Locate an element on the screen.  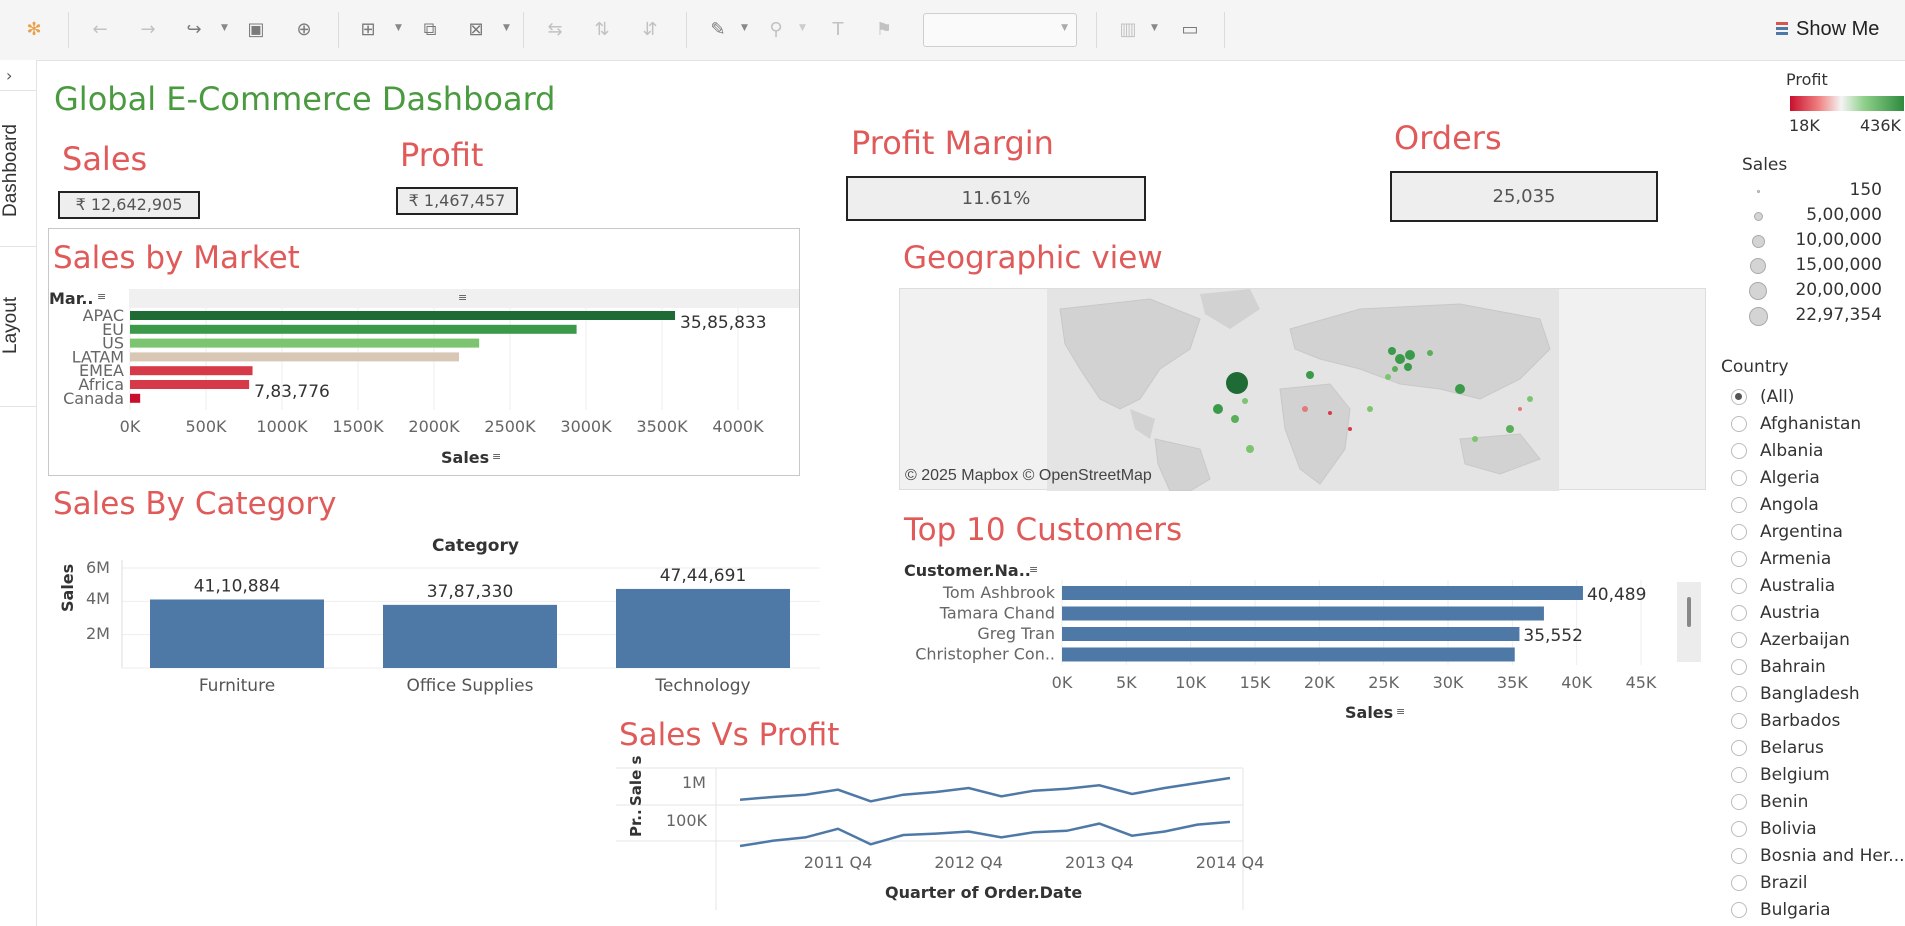
sort-ascending-icon: ⇅ is located at coordinates (602, 30).